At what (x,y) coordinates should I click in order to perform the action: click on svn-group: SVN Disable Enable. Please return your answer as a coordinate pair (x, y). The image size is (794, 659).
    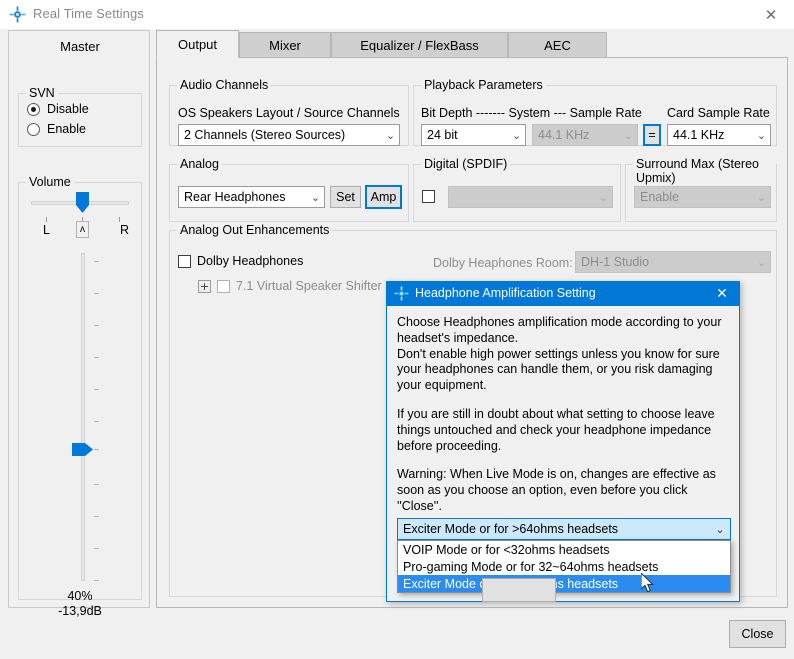
    Looking at the image, I should click on (80, 116).